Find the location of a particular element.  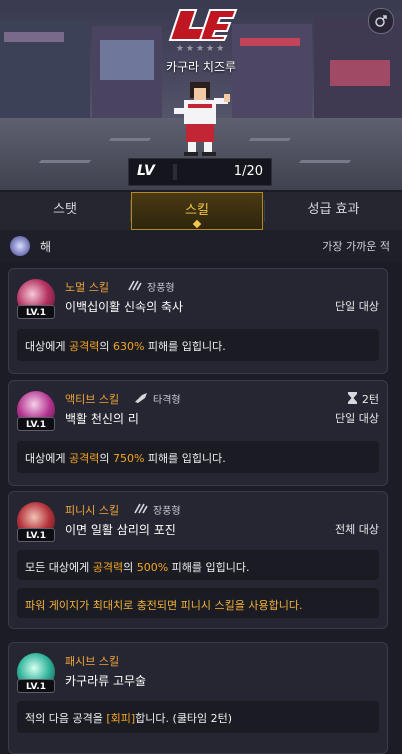

hourglass-icon is located at coordinates (352, 398).